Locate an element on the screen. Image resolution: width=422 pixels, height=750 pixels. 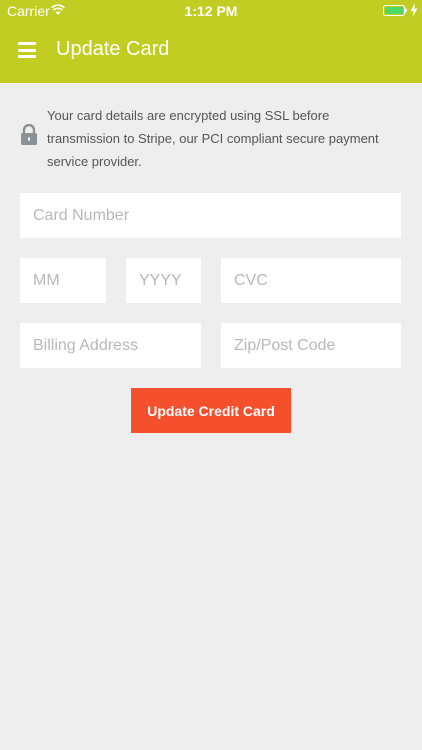
page-title: Update Card is located at coordinates (113, 49).